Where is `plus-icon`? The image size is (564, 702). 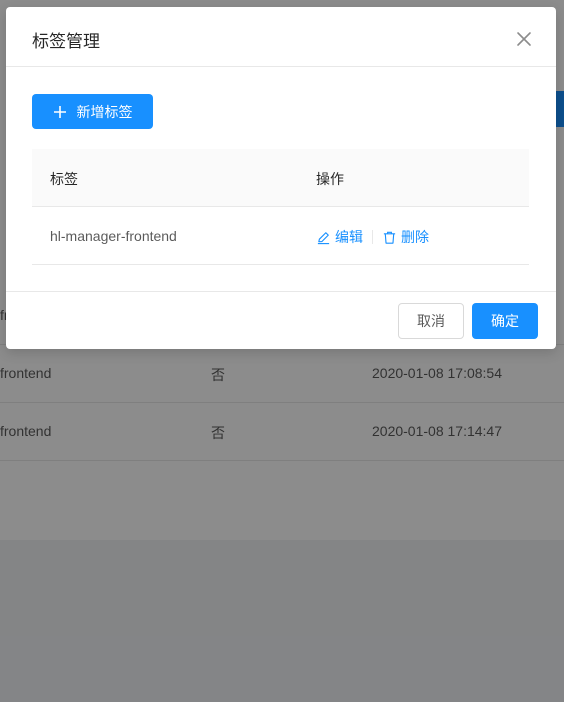 plus-icon is located at coordinates (59, 111).